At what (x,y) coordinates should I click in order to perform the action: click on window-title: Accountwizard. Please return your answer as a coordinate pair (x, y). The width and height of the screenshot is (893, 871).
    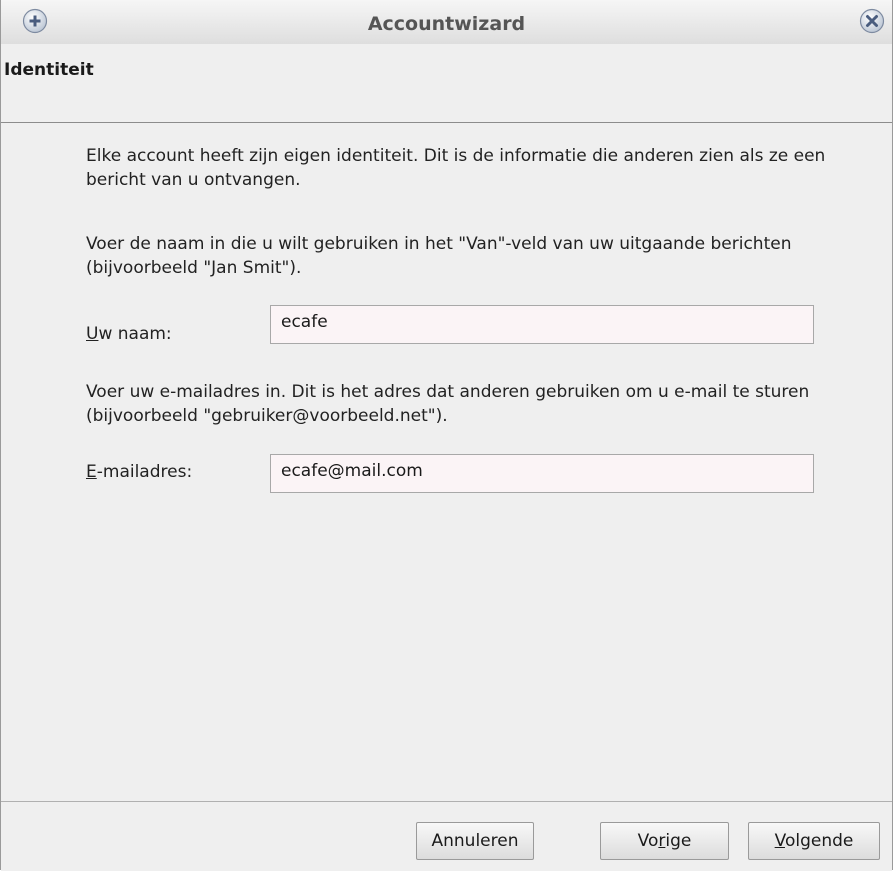
    Looking at the image, I should click on (446, 24).